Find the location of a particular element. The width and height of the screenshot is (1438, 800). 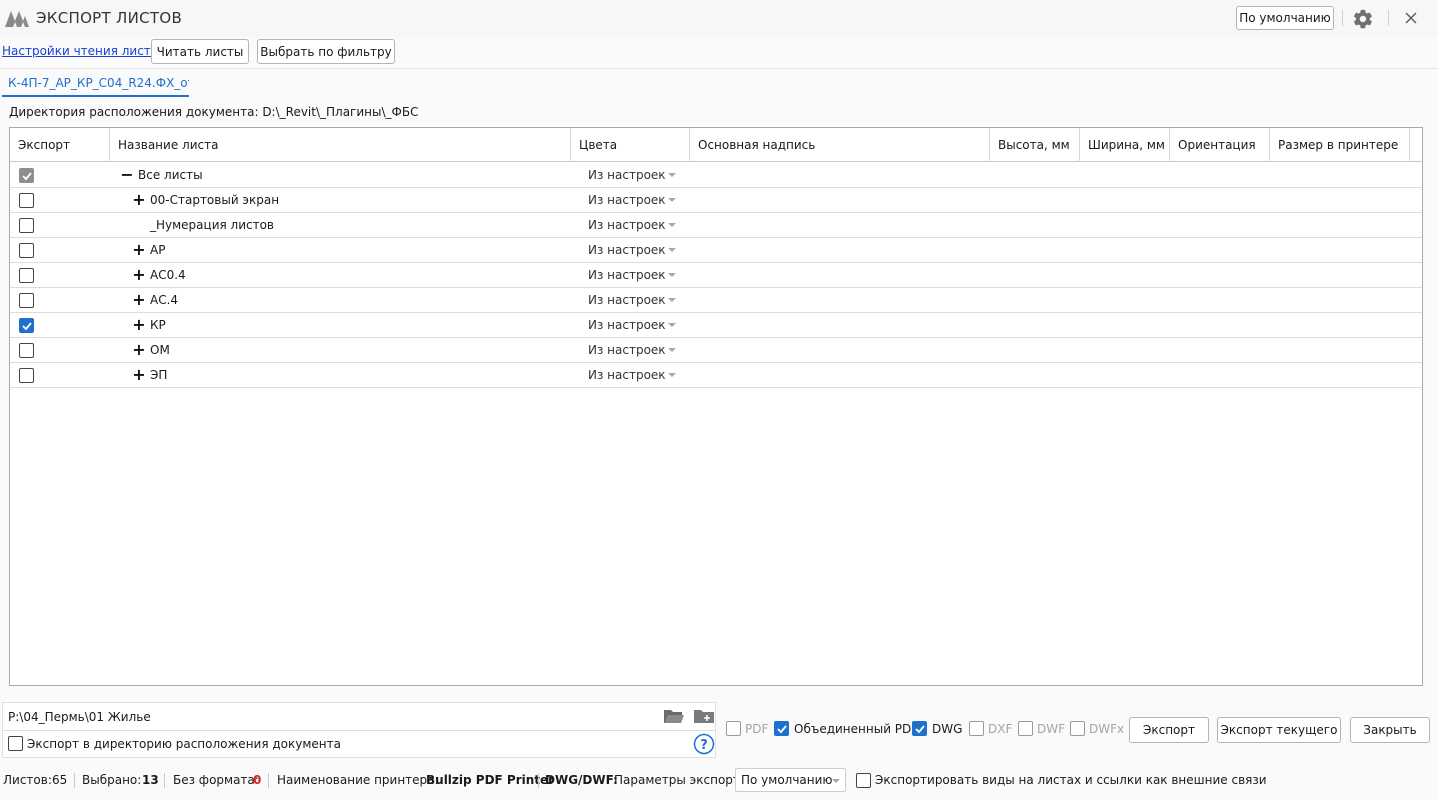

close-button: Закрыть is located at coordinates (1390, 730).